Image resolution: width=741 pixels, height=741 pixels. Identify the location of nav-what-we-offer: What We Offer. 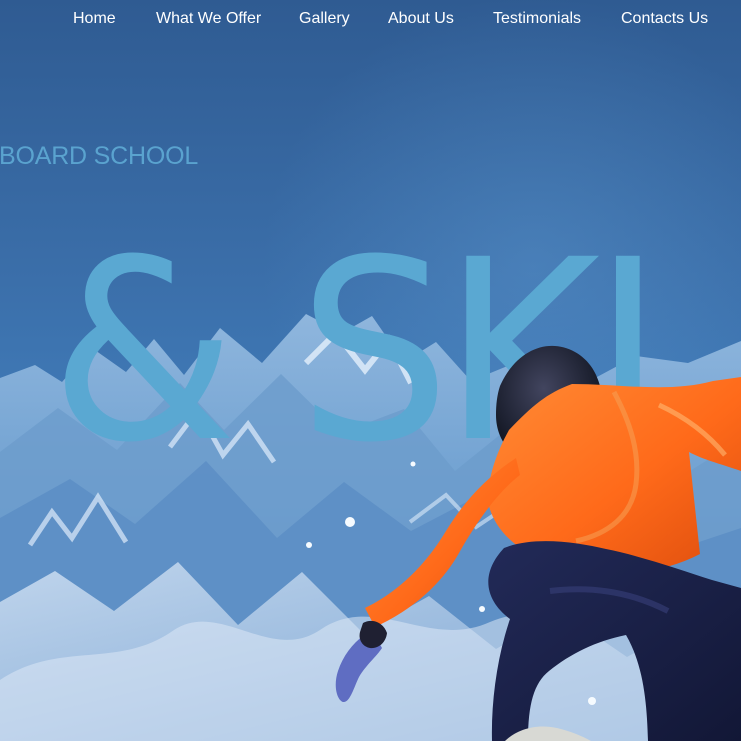
(208, 19).